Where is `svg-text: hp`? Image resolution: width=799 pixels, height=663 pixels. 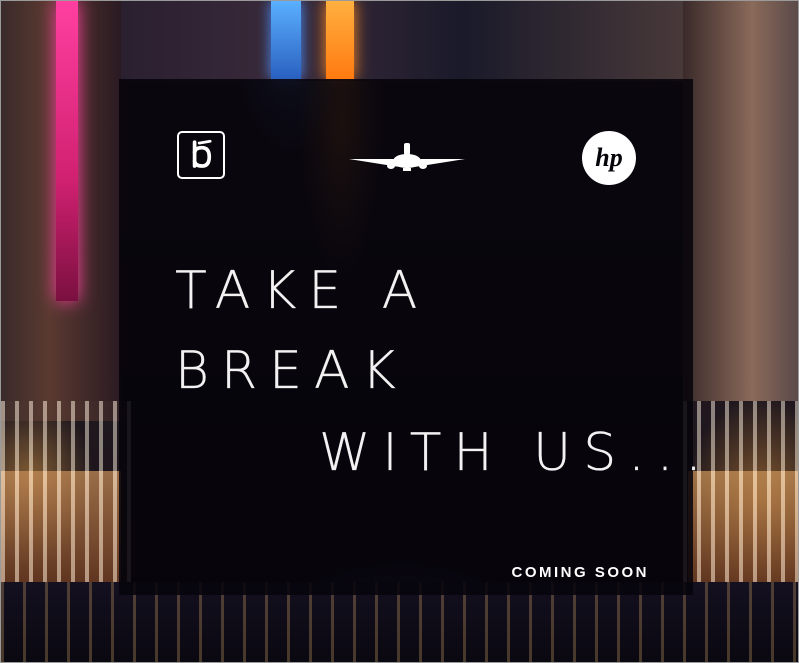
svg-text: hp is located at coordinates (608, 157).